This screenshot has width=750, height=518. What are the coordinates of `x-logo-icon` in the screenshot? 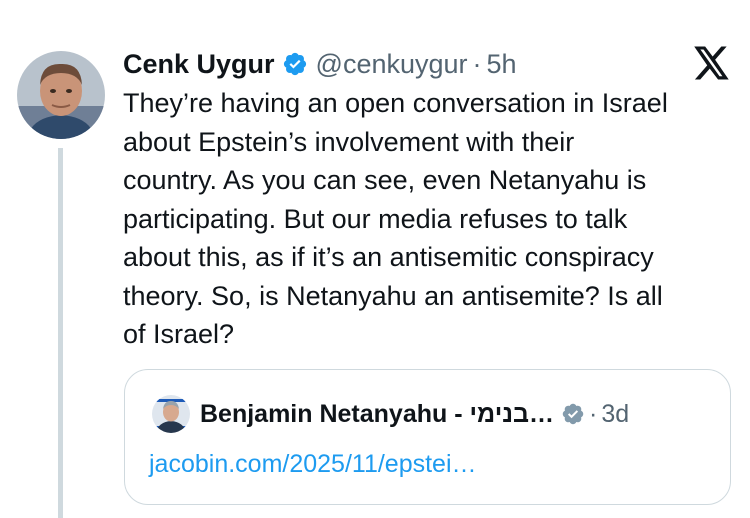 It's located at (712, 63).